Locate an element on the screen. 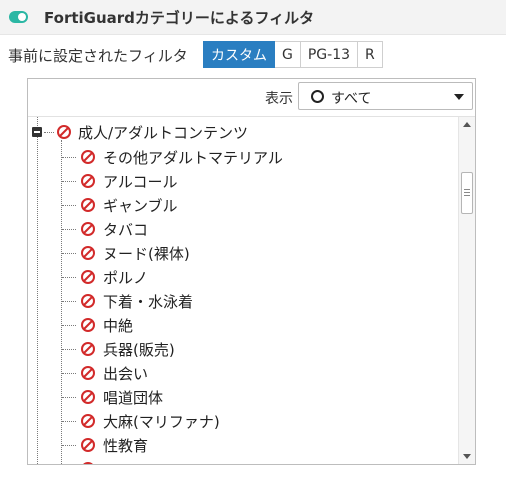 The height and width of the screenshot is (500, 506). tree-child-row: アルコール is located at coordinates (238, 181).